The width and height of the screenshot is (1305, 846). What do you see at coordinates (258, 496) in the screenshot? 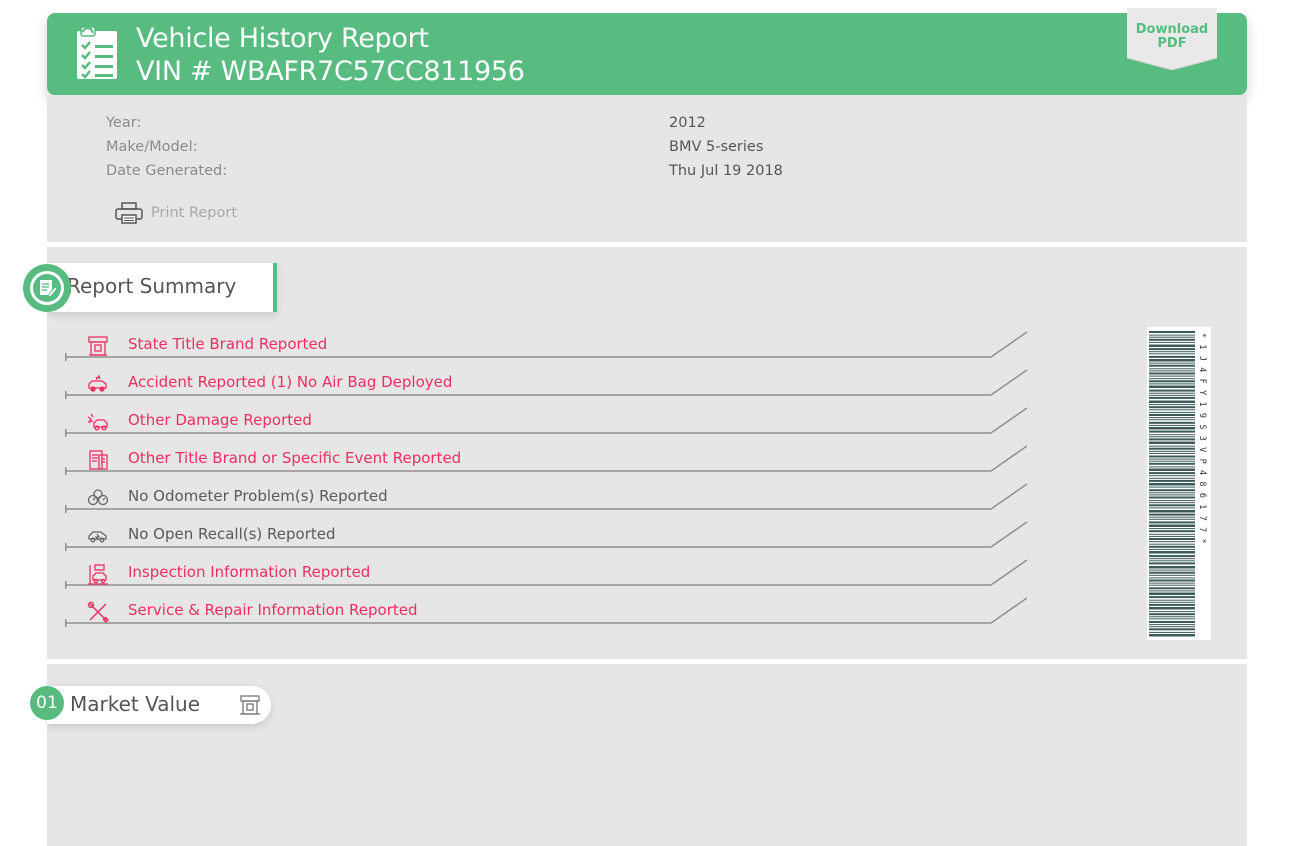
I see `summary-item-label: No Odometer Problem(s) Reported` at bounding box center [258, 496].